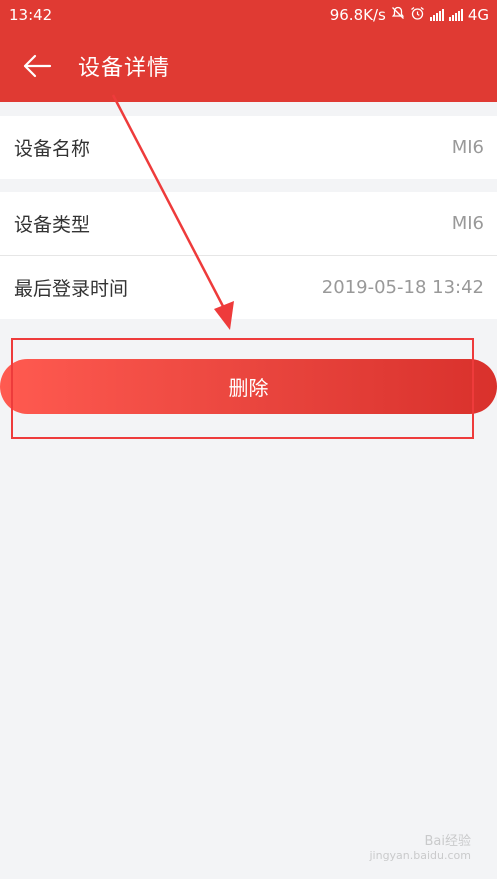 The image size is (497, 879). Describe the element at coordinates (248, 15) in the screenshot. I see `status-bar: 13:42 96.8K/s 4G` at that location.